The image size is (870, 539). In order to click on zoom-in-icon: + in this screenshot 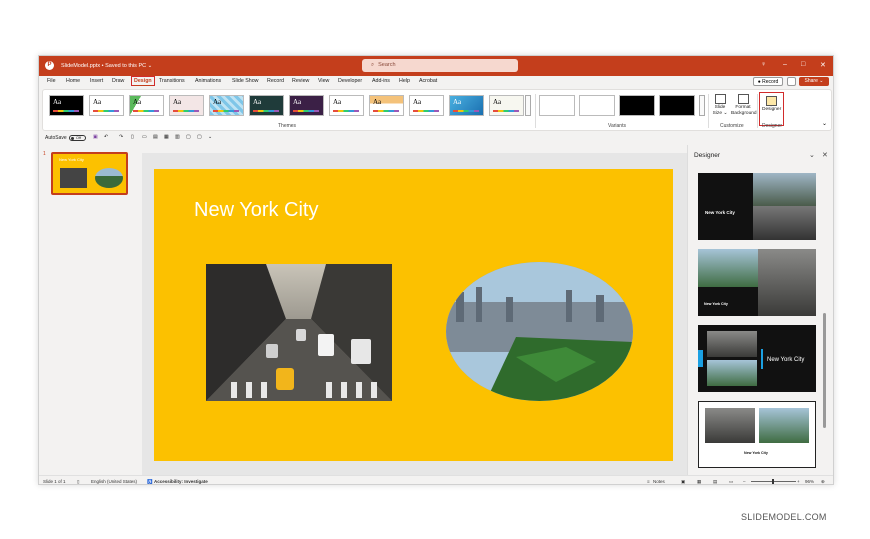, I will do `click(798, 481)`.